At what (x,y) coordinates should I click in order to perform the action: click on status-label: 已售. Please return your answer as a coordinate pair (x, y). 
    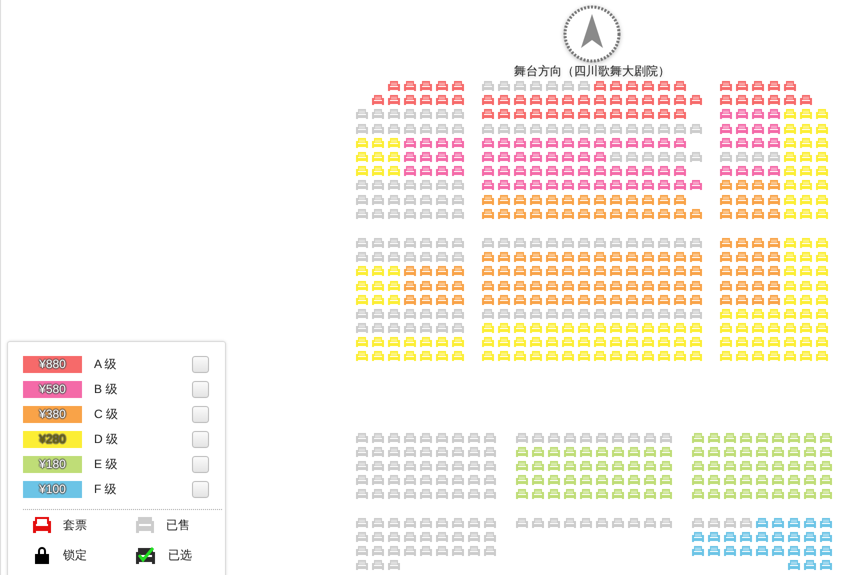
    Looking at the image, I should click on (178, 525).